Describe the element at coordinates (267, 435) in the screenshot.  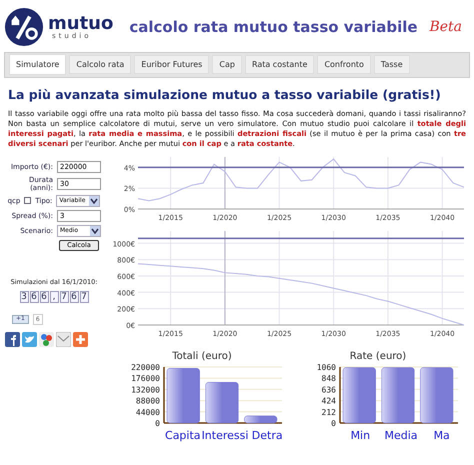
I see `category-label: Detra` at that location.